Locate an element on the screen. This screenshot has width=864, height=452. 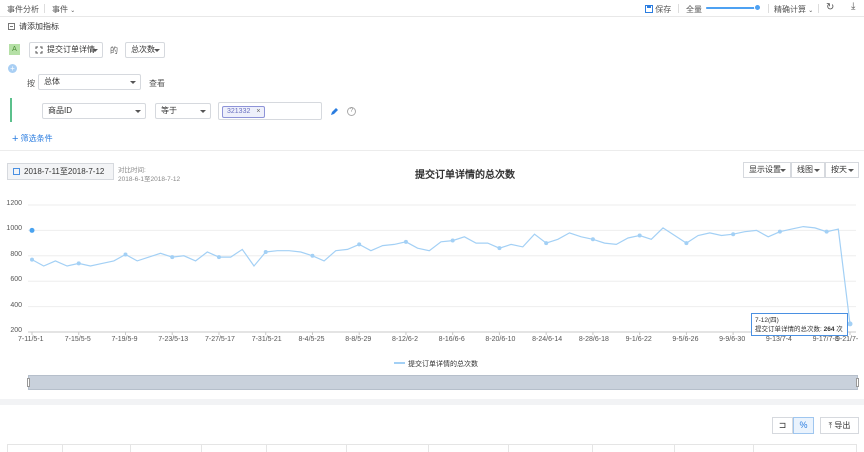
x-tick-label: 8-16/6-6 is located at coordinates (451, 339).